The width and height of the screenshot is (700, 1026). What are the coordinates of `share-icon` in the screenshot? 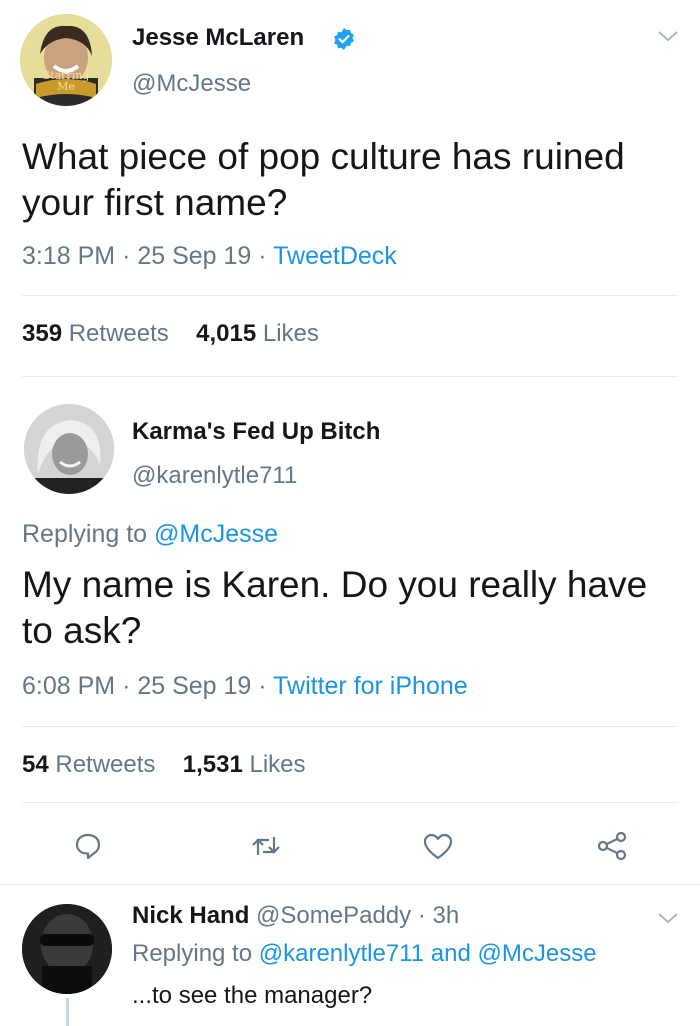 It's located at (612, 846).